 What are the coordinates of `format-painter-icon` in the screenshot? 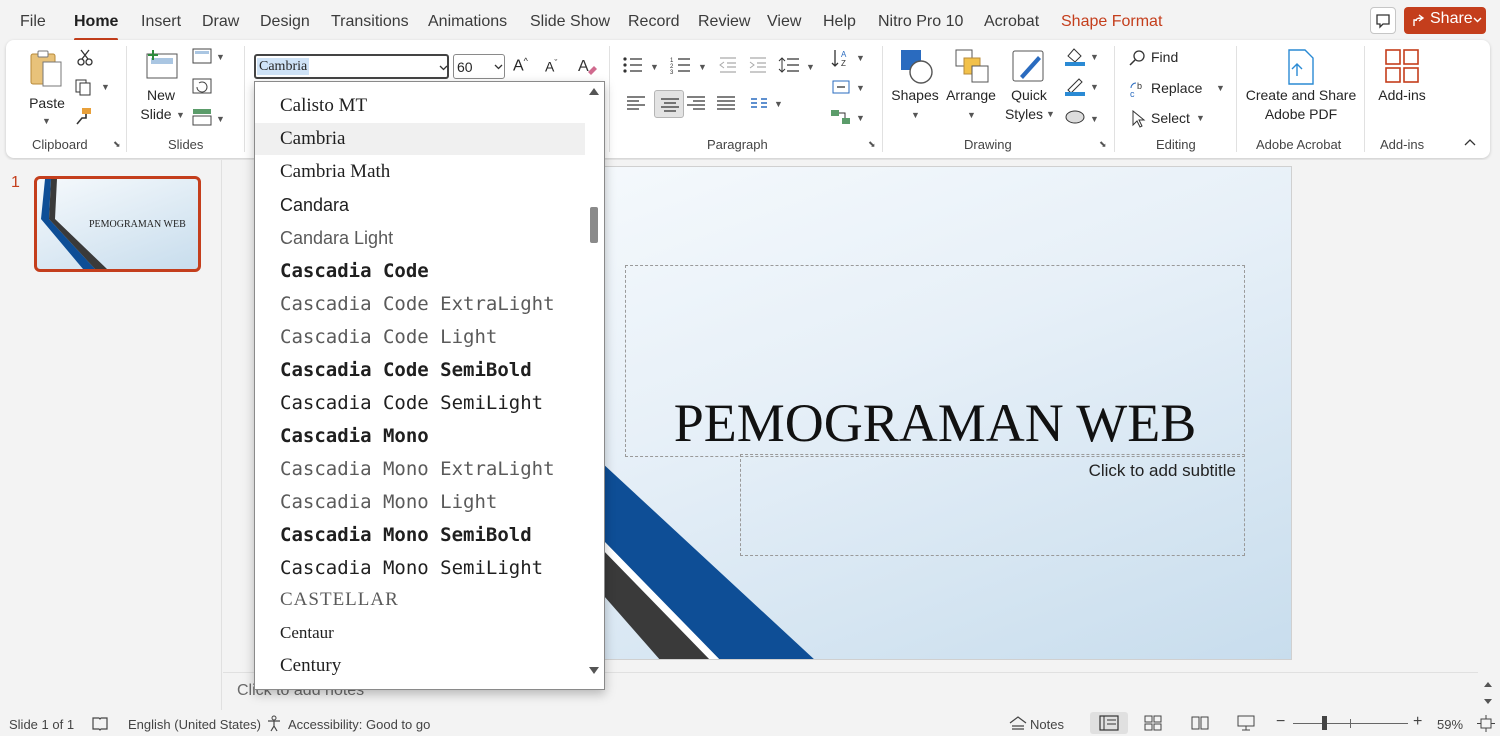 It's located at (84, 116).